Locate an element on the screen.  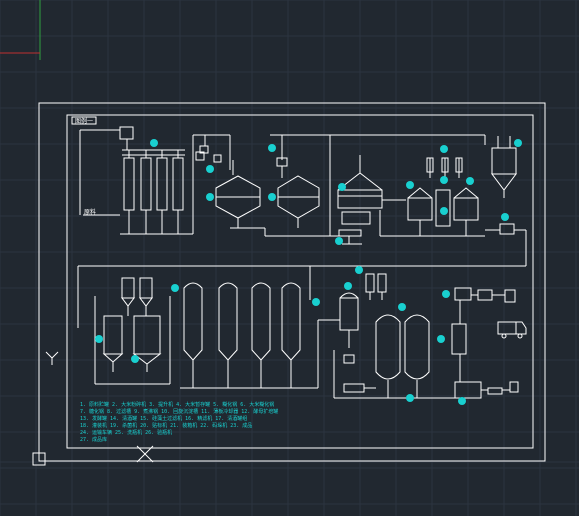
elevator-box is located at coordinates (126, 133).